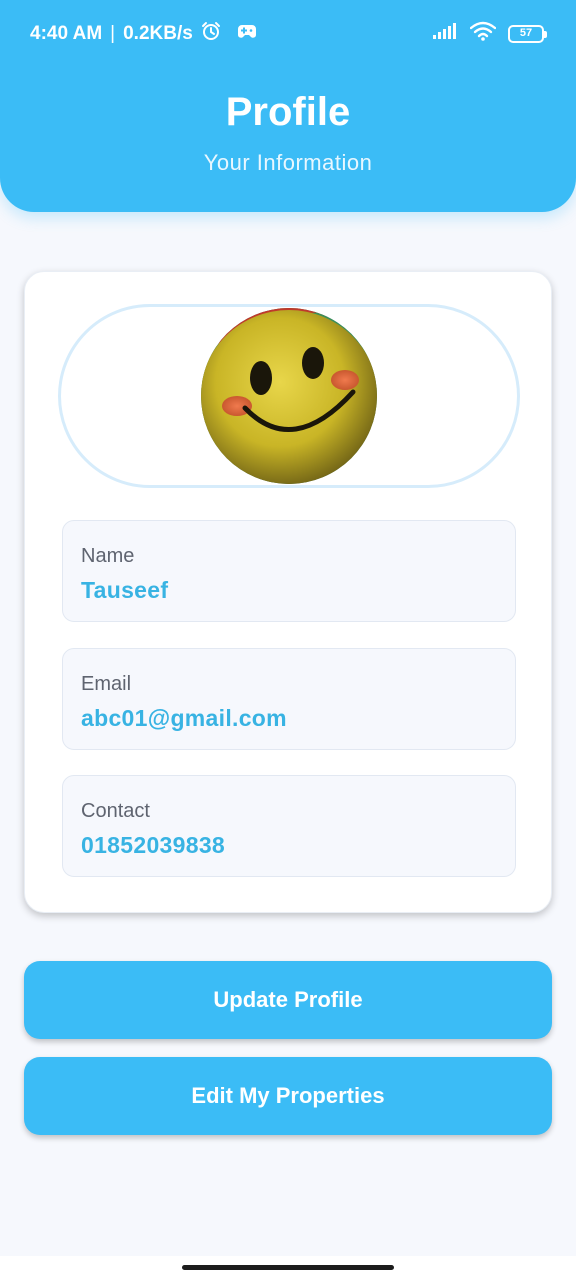 This screenshot has width=576, height=1280. I want to click on battery-icon: 57, so click(527, 33).